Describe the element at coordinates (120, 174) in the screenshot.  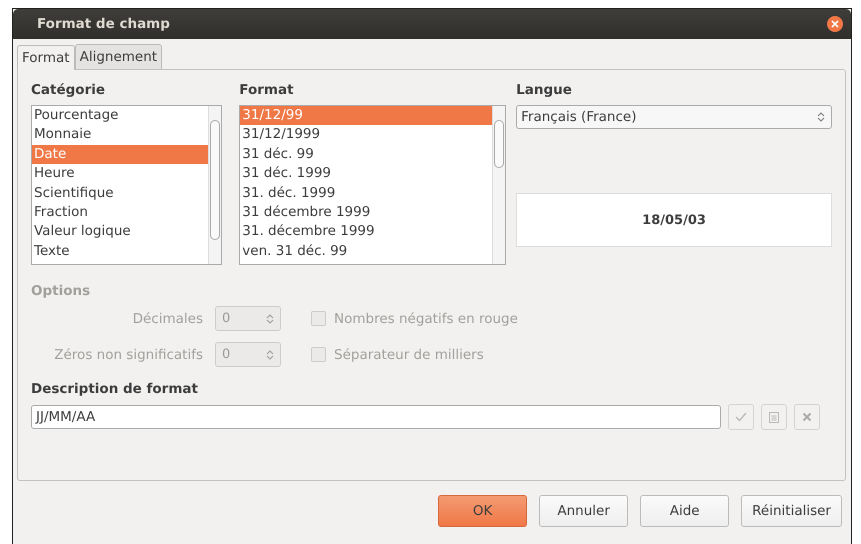
I see `list-item: Heure` at that location.